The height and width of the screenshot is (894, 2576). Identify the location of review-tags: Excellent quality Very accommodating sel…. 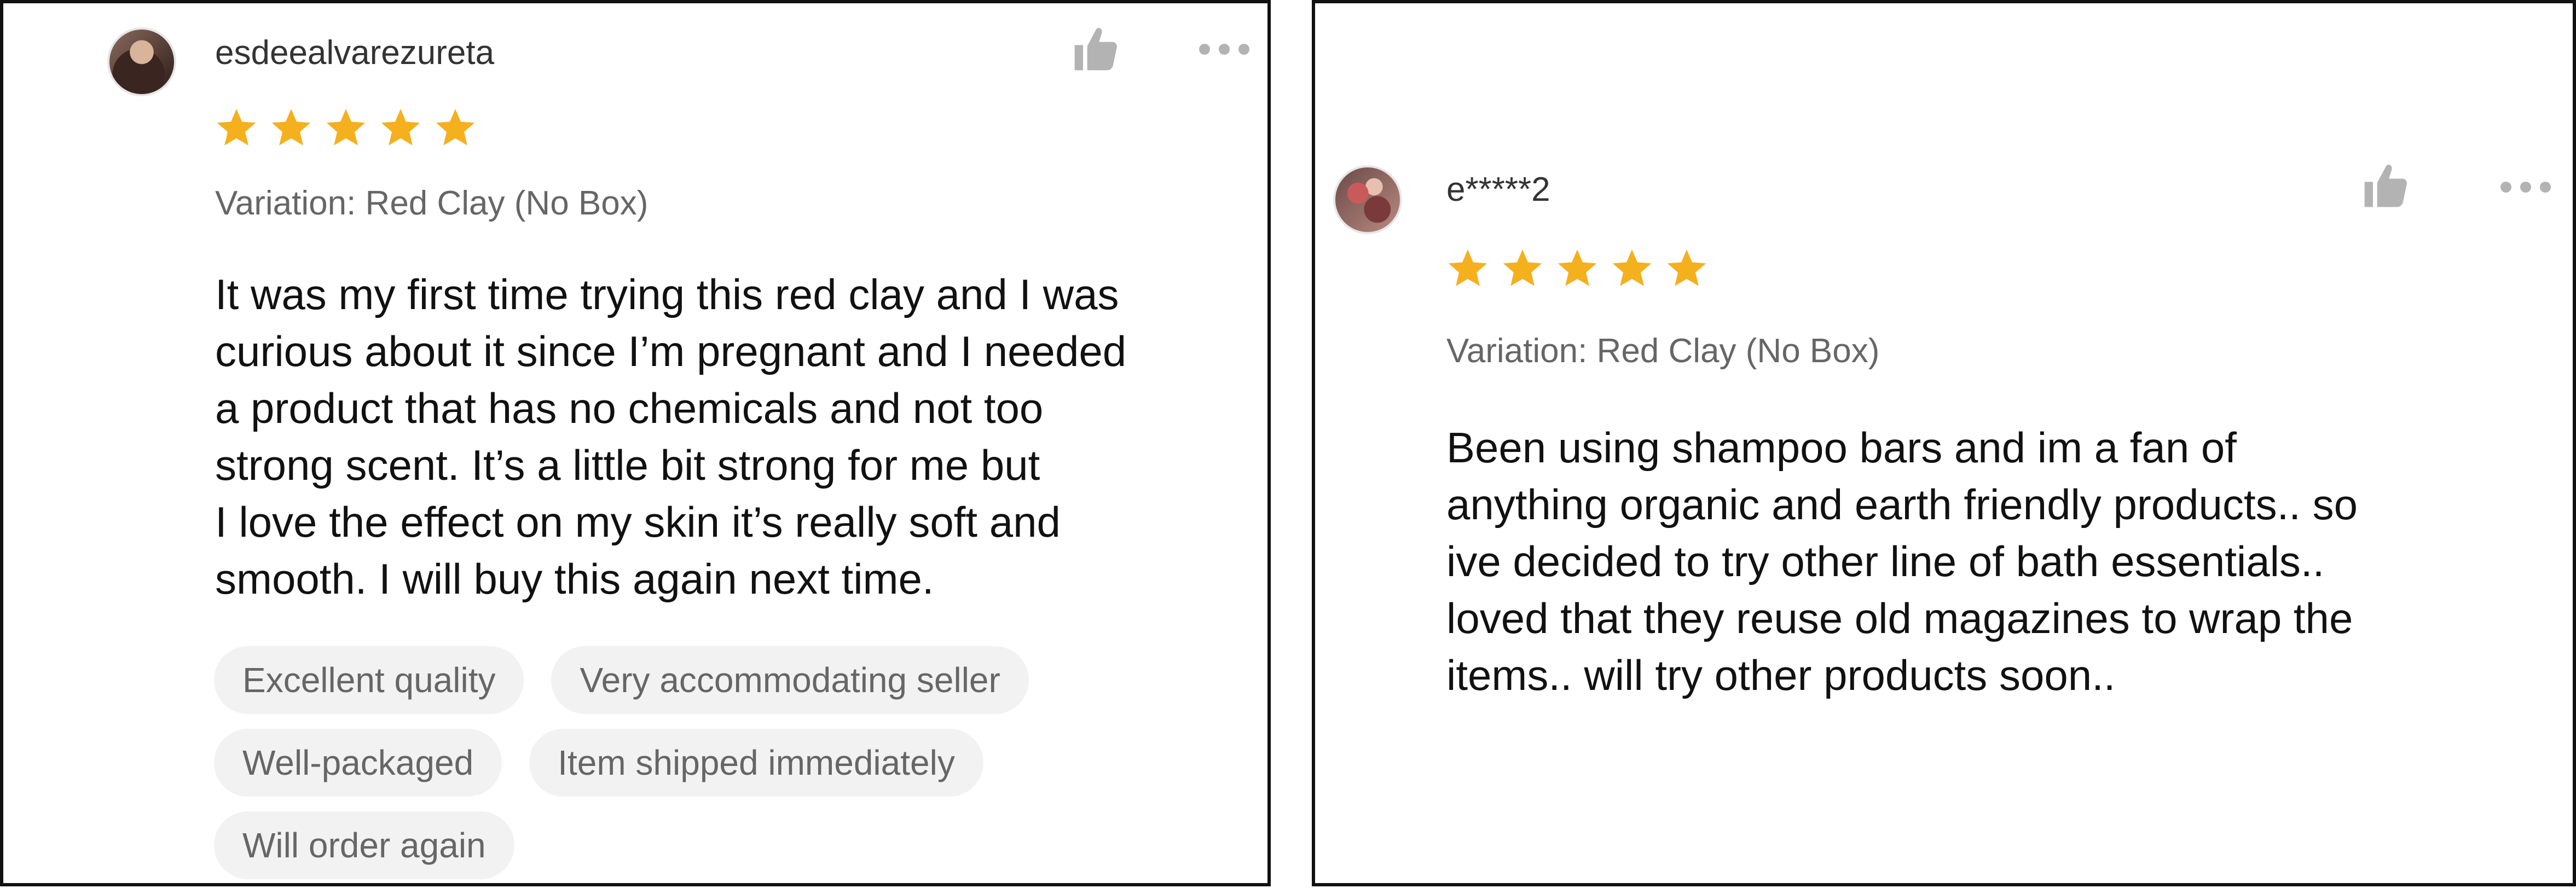
(728, 770).